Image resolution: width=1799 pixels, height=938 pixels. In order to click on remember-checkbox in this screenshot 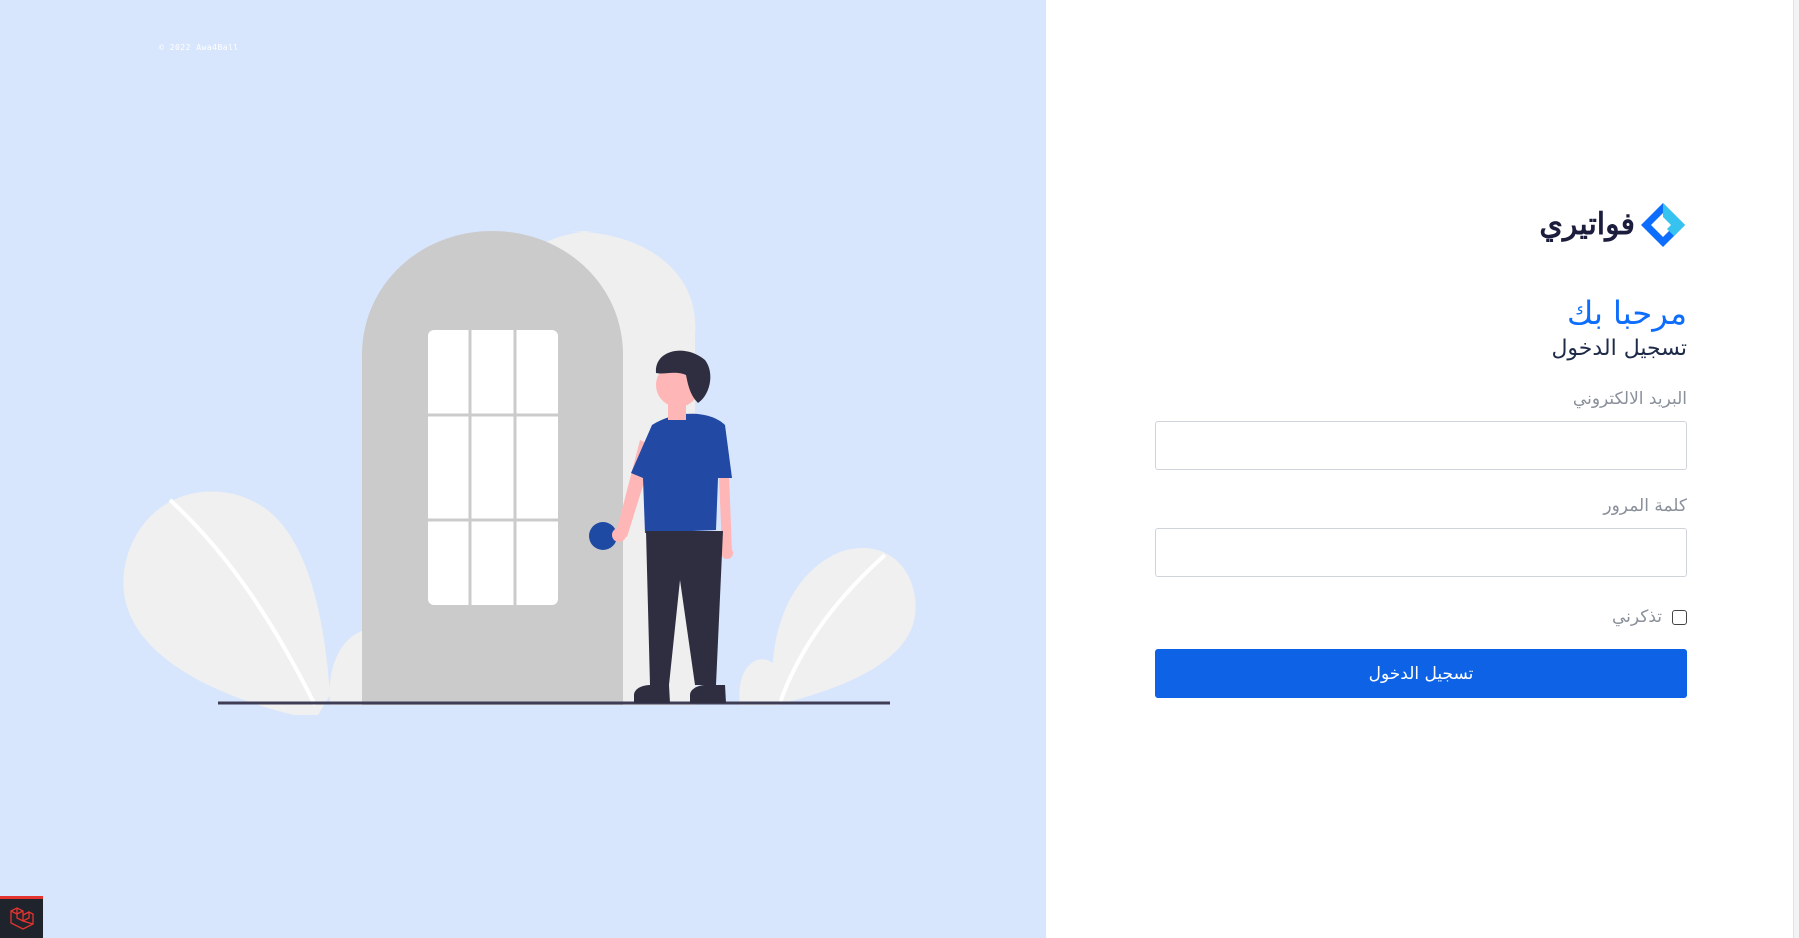, I will do `click(1679, 617)`.